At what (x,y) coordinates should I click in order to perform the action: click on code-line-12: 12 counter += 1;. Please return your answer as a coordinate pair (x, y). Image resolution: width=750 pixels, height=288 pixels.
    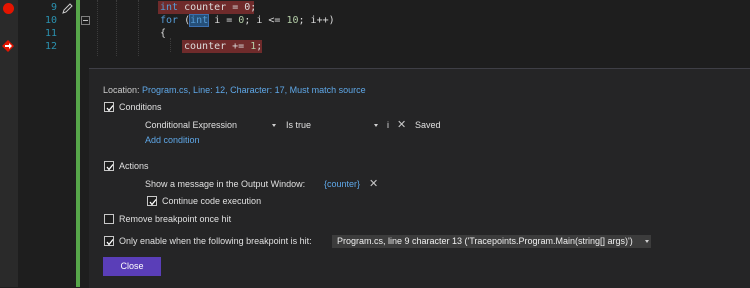
    Looking at the image, I should click on (375, 46).